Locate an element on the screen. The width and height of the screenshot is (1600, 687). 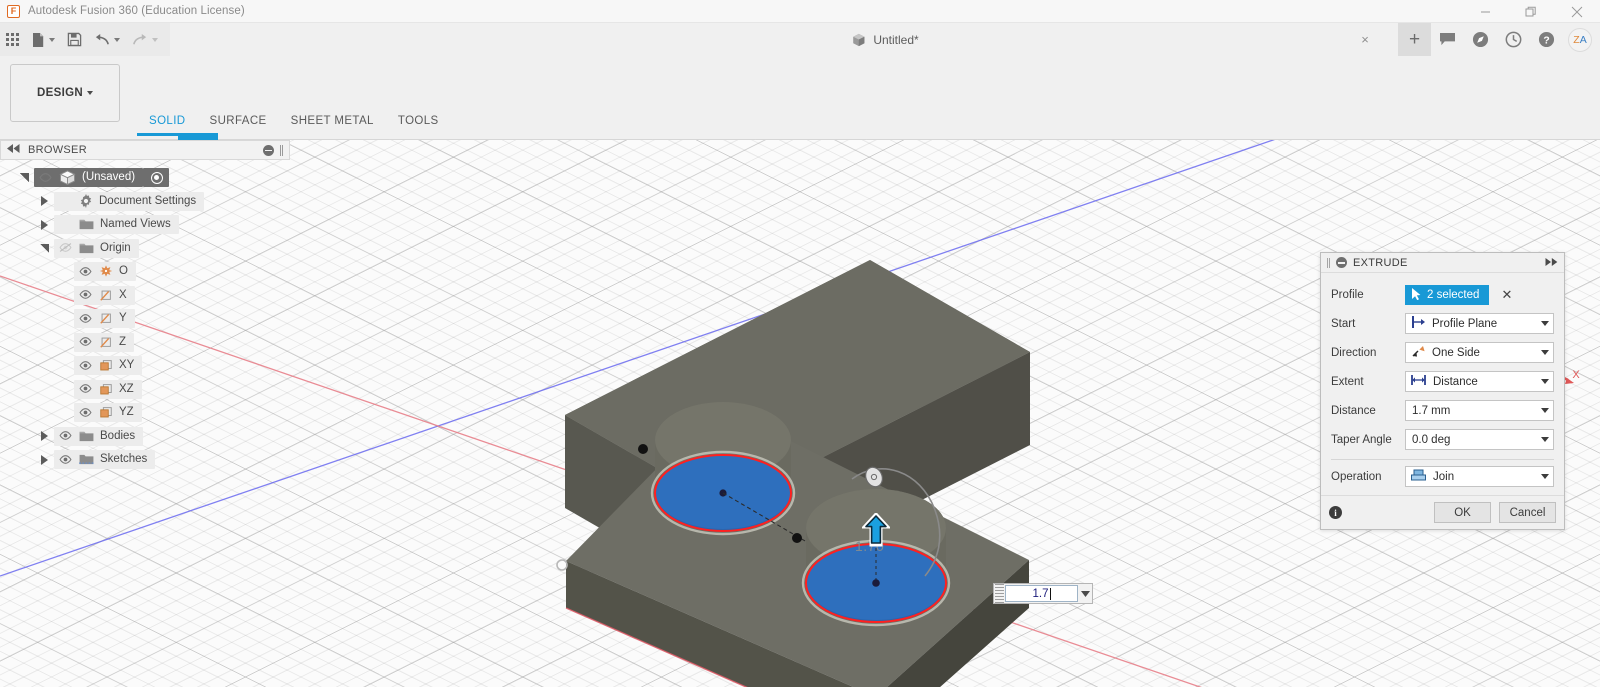
cancel-button: Cancel is located at coordinates (1527, 512).